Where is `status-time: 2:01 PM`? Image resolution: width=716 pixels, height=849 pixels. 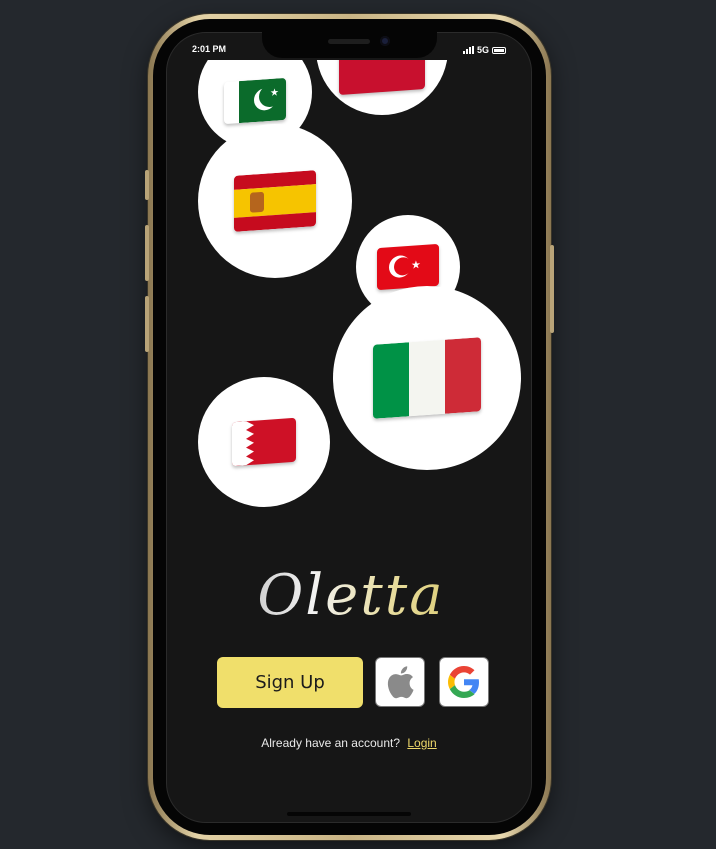 status-time: 2:01 PM is located at coordinates (209, 49).